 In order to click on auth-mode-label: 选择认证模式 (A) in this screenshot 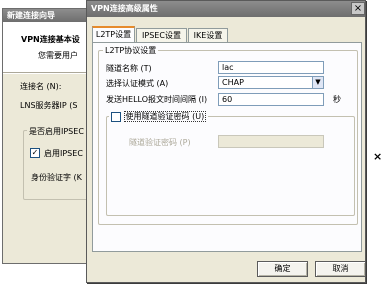, I will do `click(137, 83)`.